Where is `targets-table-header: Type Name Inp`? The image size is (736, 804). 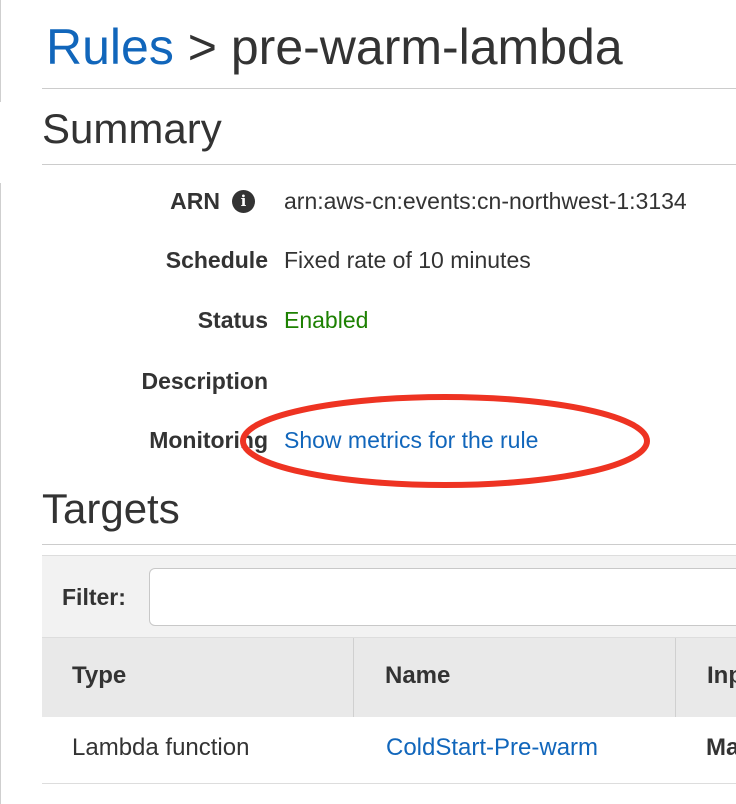
targets-table-header: Type Name Inp is located at coordinates (389, 678).